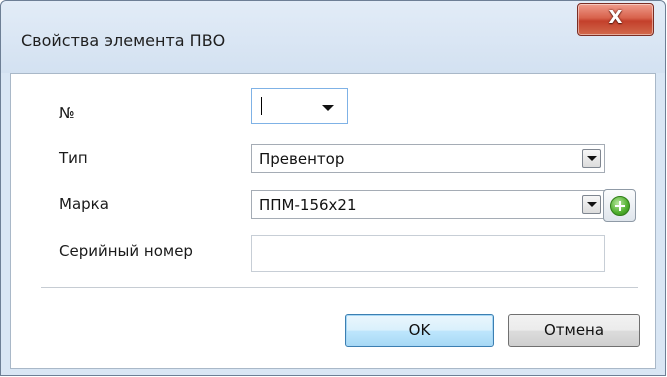  Describe the element at coordinates (428, 204) in the screenshot. I see `brand-combobox: ППМ-156х21` at that location.